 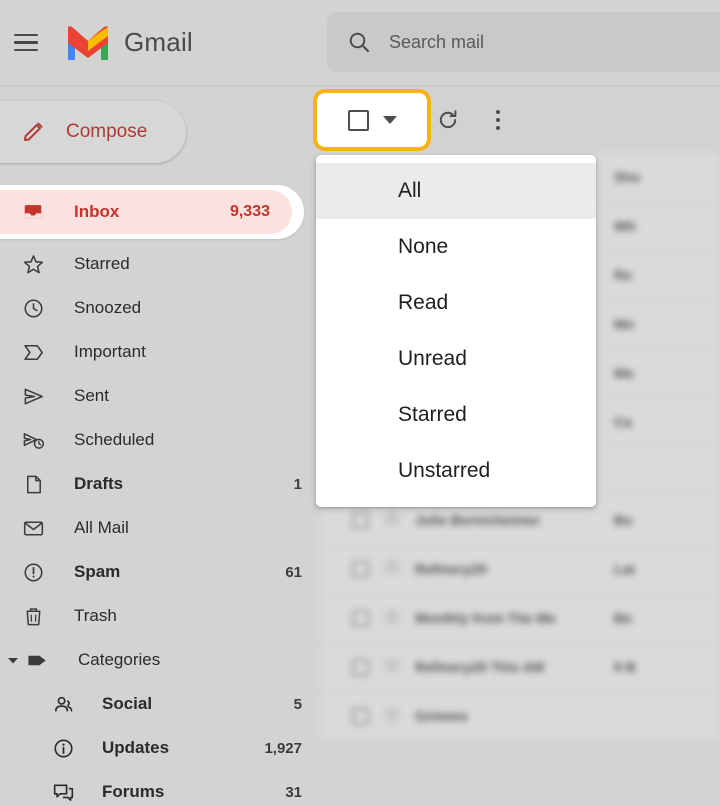 What do you see at coordinates (297, 704) in the screenshot?
I see `sidebar-item-count: 5` at bounding box center [297, 704].